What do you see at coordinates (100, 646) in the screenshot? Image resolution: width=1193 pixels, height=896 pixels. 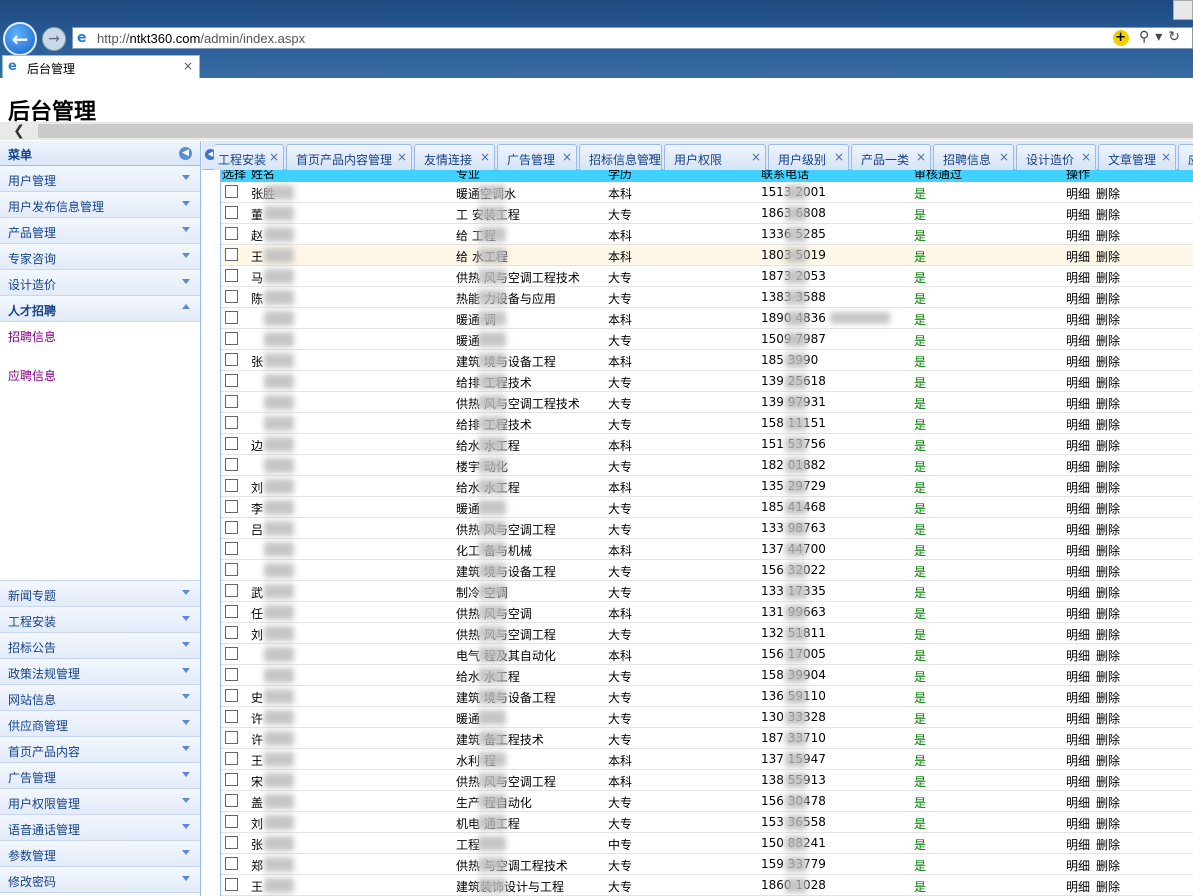 I see `sidebar-item: 招标公告` at bounding box center [100, 646].